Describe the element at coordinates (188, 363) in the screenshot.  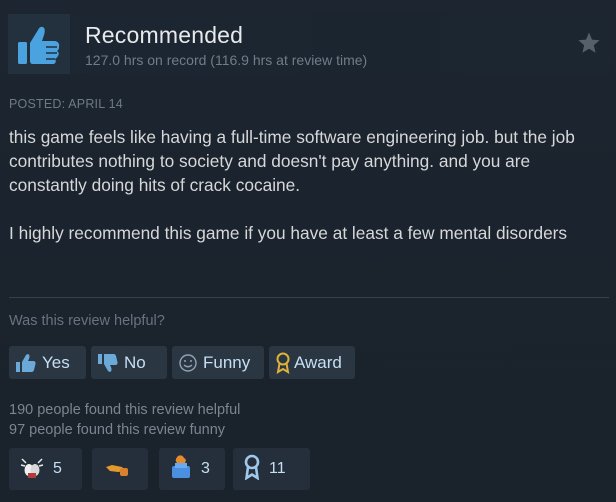
I see `smiley-icon` at that location.